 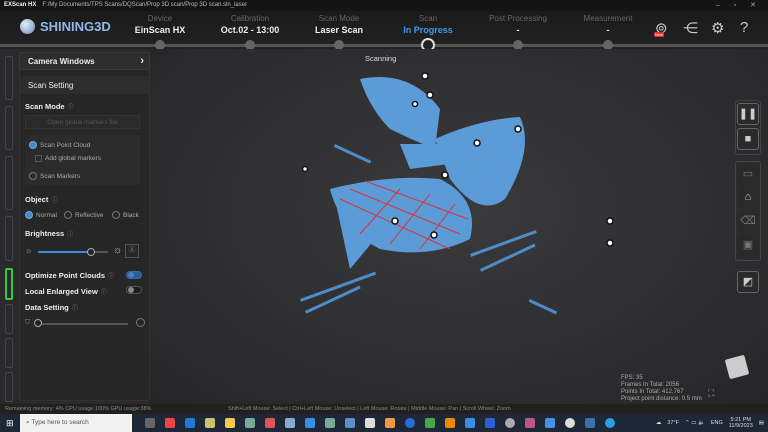 I want to click on chrome-icon, so click(x=390, y=423).